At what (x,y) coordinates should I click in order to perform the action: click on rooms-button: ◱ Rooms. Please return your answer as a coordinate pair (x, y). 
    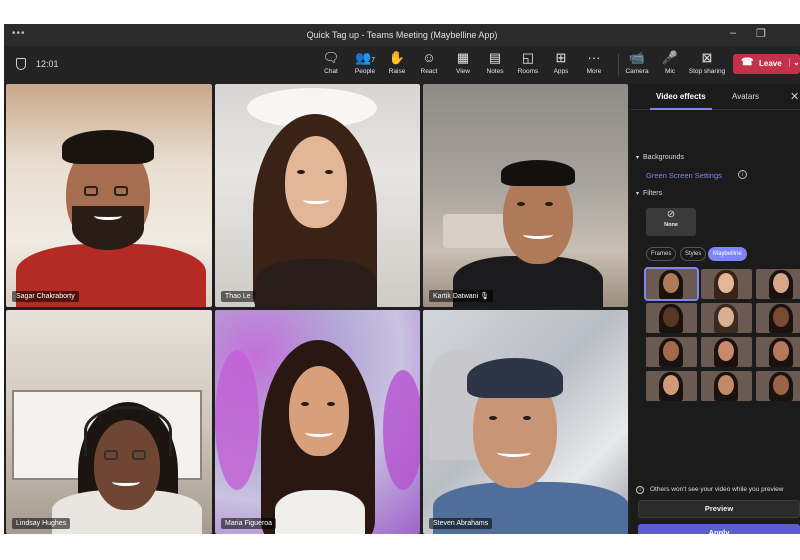
    Looking at the image, I should click on (528, 65).